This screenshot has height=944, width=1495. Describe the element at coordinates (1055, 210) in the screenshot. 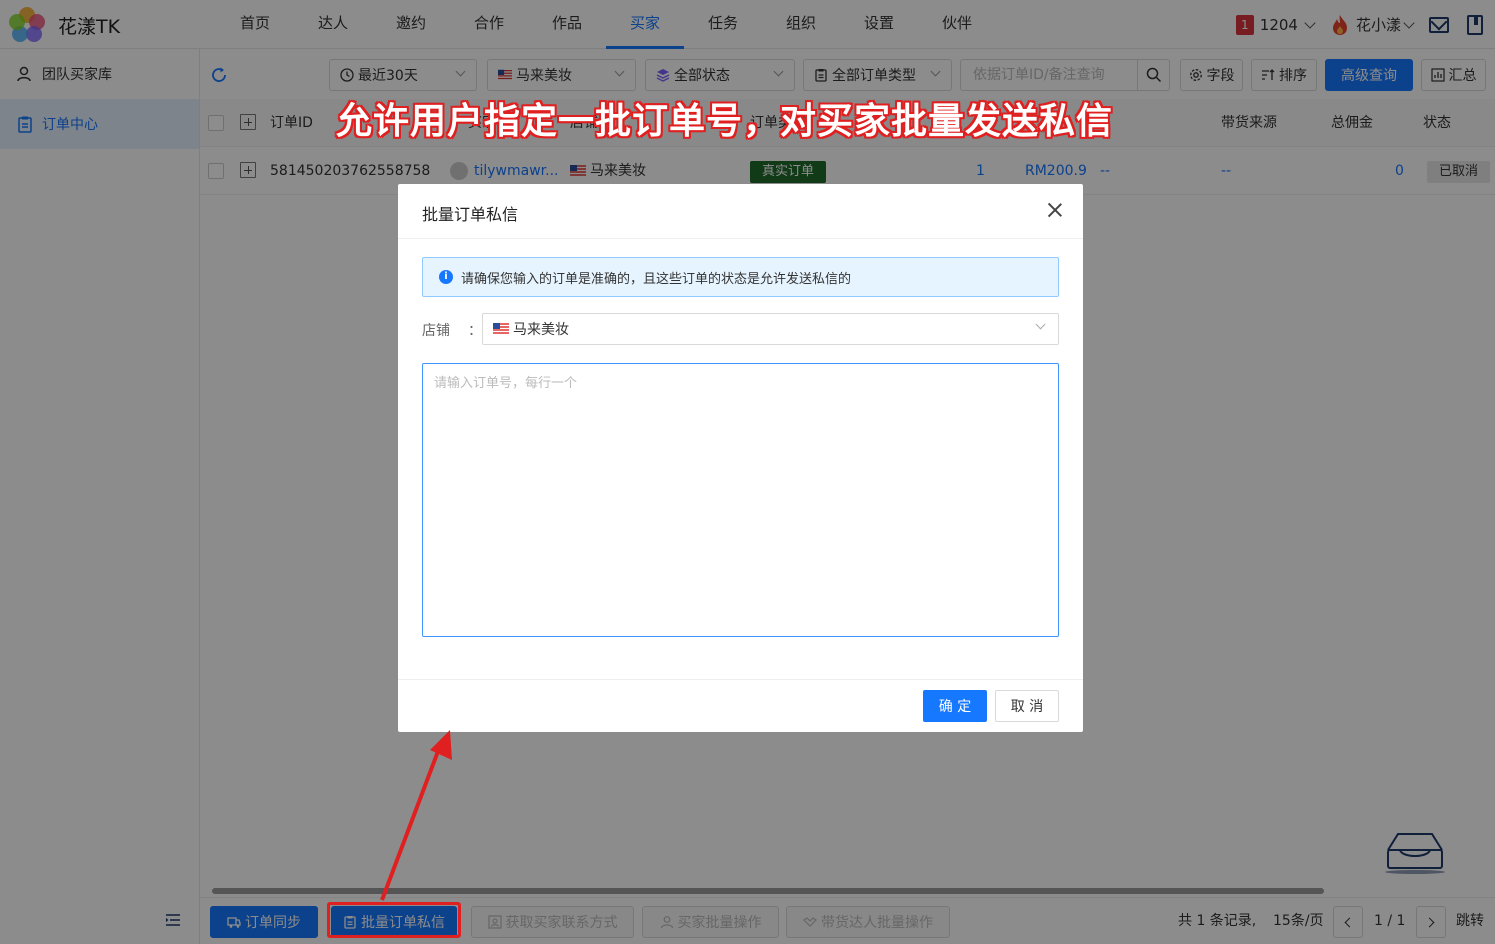

I see `close-icon` at that location.